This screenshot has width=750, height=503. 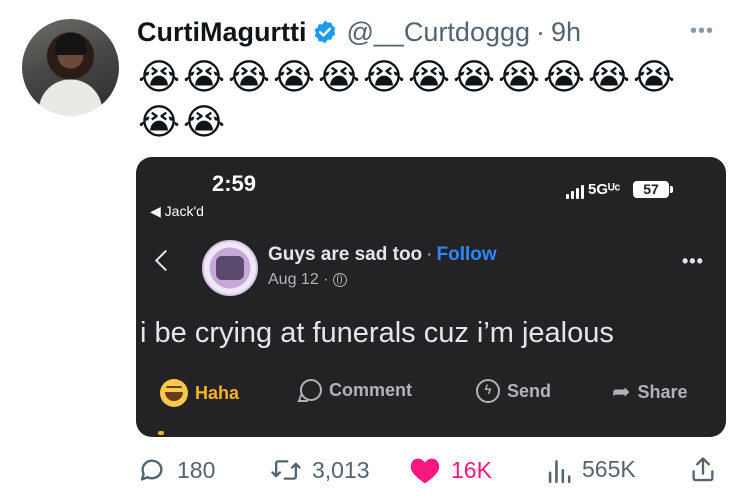 I want to click on tweet-text-line-2: 😭 😭, so click(x=181, y=123).